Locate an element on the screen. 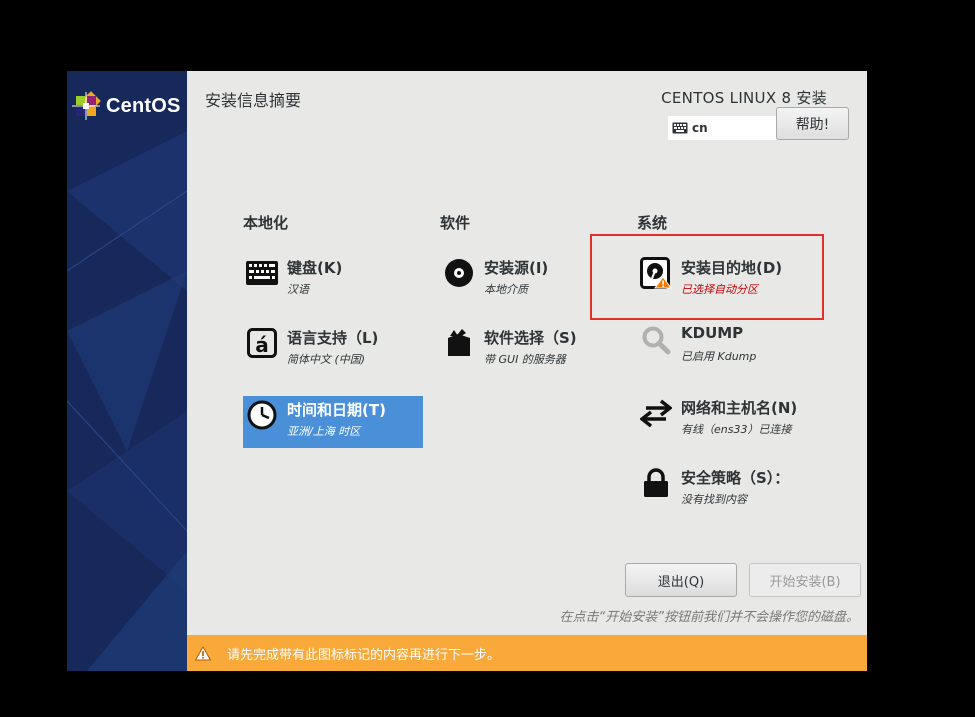  spoke-kdump-status: 已启用 Kdump is located at coordinates (719, 356).